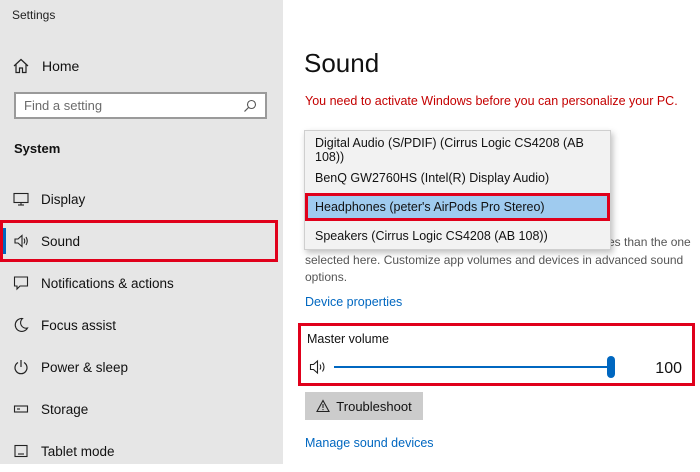 This screenshot has height=472, width=700. Describe the element at coordinates (21, 409) in the screenshot. I see `storage-icon` at that location.